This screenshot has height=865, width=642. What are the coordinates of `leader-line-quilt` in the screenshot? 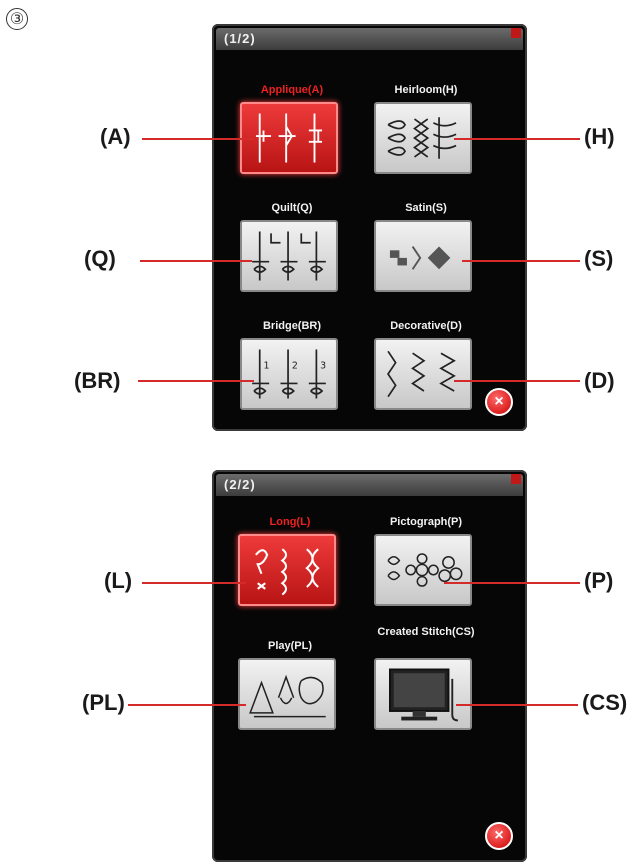 It's located at (196, 261).